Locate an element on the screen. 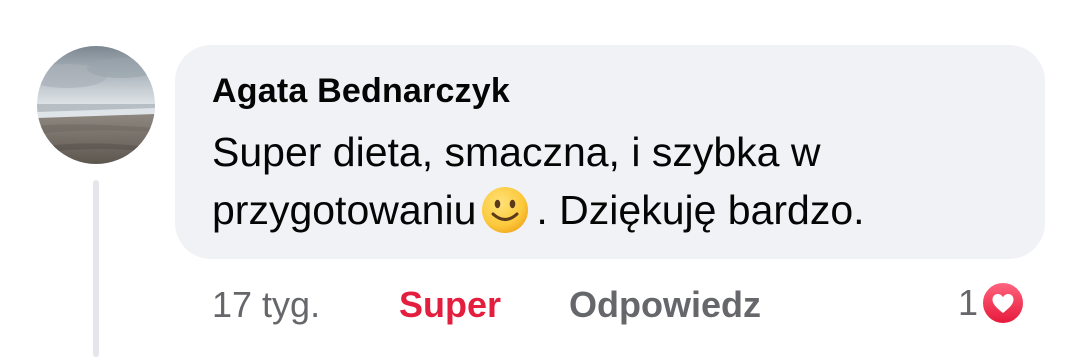 The height and width of the screenshot is (357, 1080). avatar-beach-photo is located at coordinates (96, 105).